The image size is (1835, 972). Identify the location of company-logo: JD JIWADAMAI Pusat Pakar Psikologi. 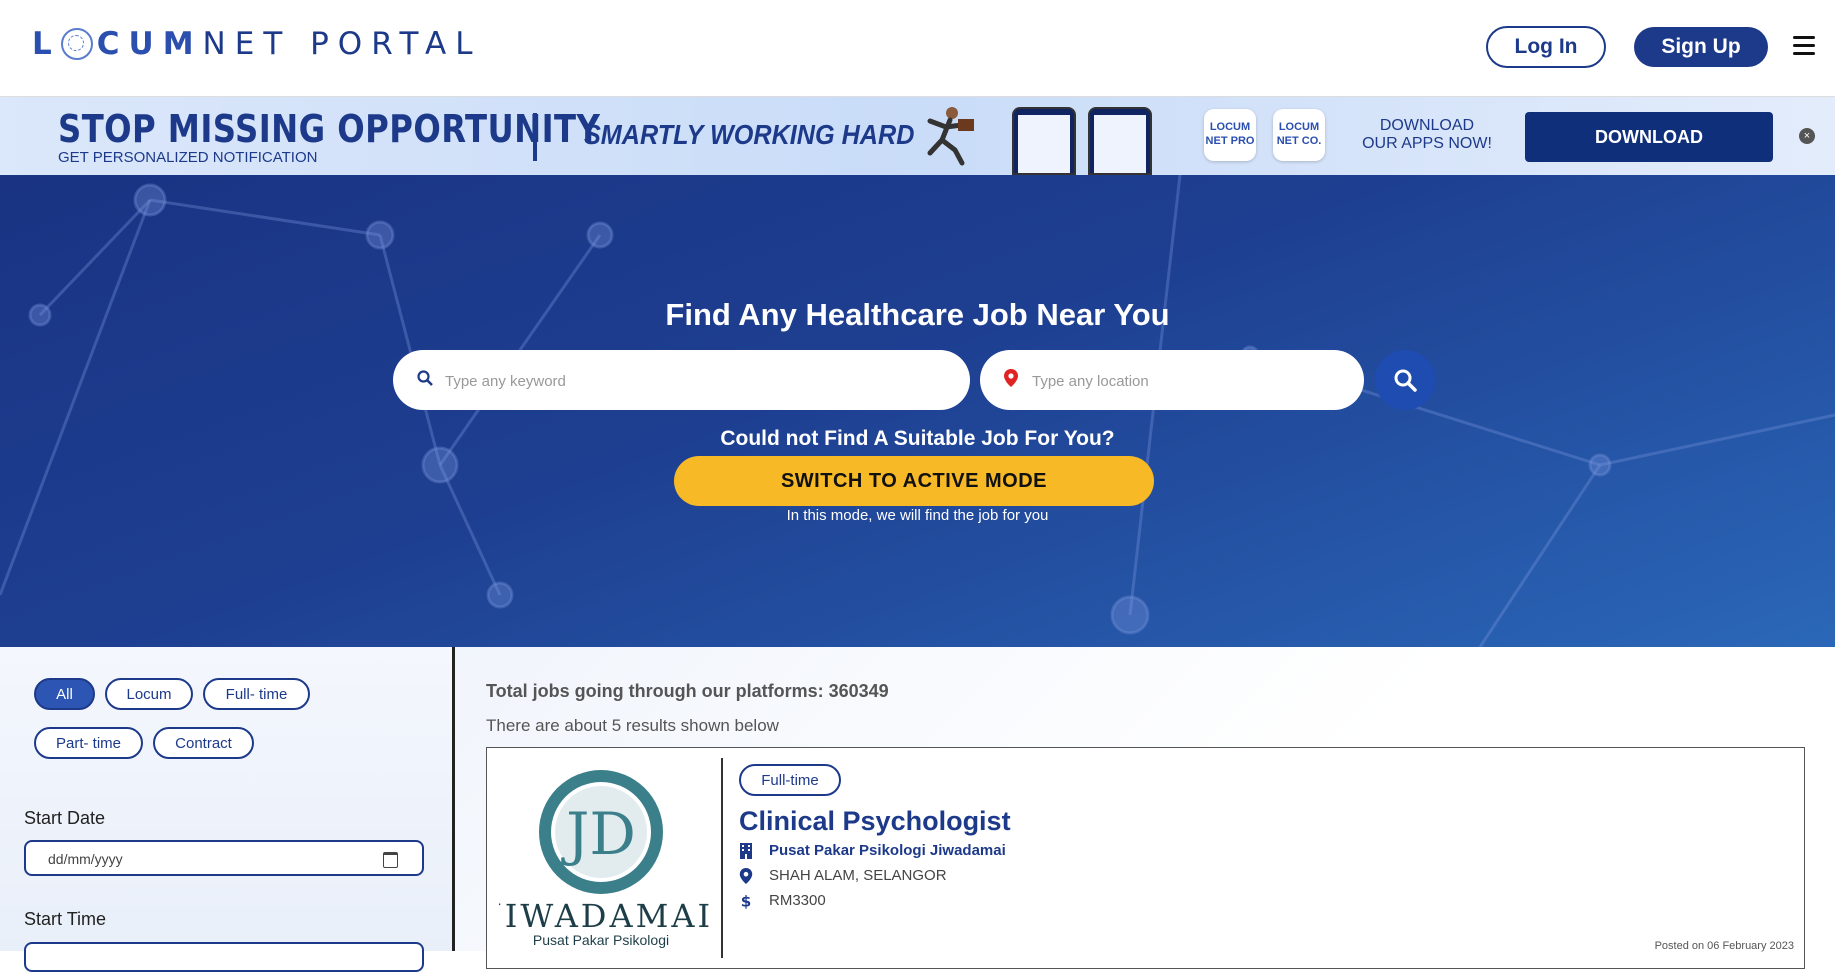
(602, 857).